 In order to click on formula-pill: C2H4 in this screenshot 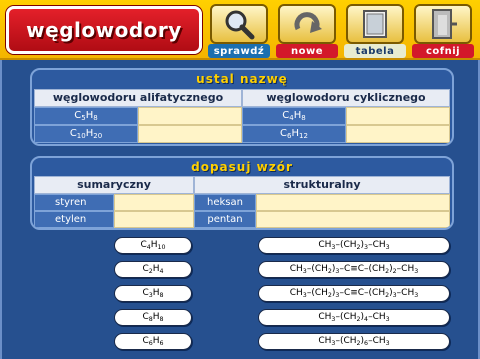, I will do `click(153, 269)`.